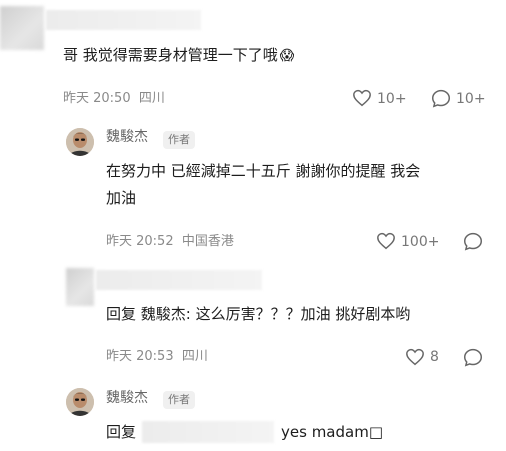 This screenshot has height=451, width=506. What do you see at coordinates (376, 432) in the screenshot?
I see `missing-glyph: □` at bounding box center [376, 432].